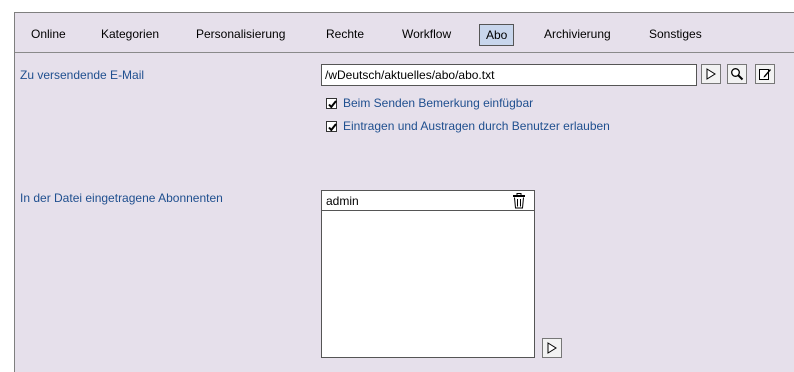 The height and width of the screenshot is (372, 794). What do you see at coordinates (82, 75) in the screenshot?
I see `email-label: Zu versendende E-Mail` at bounding box center [82, 75].